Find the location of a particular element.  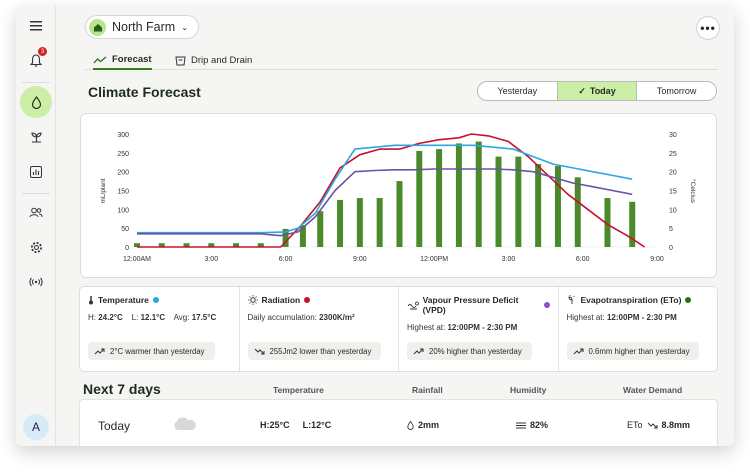

thermometer-icon is located at coordinates (91, 300).